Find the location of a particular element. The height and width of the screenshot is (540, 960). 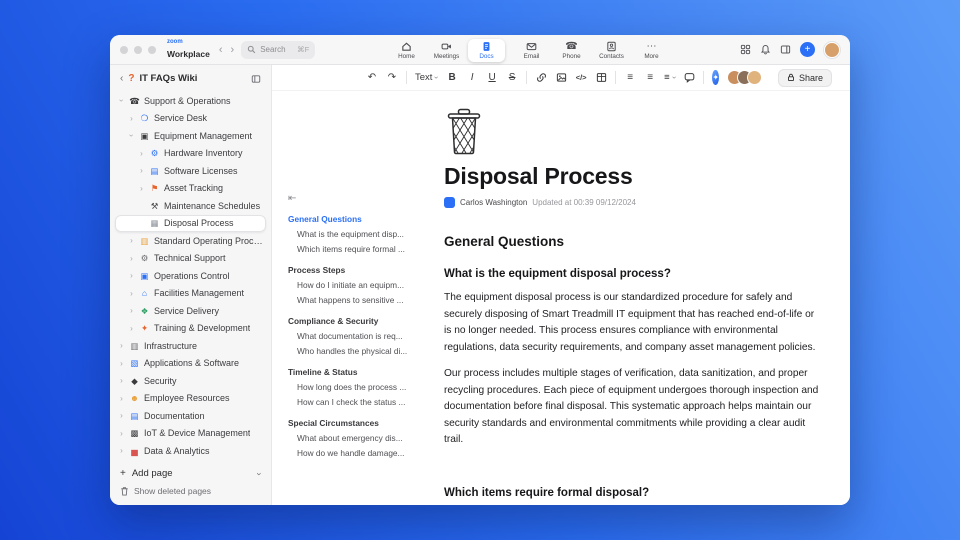

sidebar-item-service-desk: › ❍ Service Desk is located at coordinates (190, 119).